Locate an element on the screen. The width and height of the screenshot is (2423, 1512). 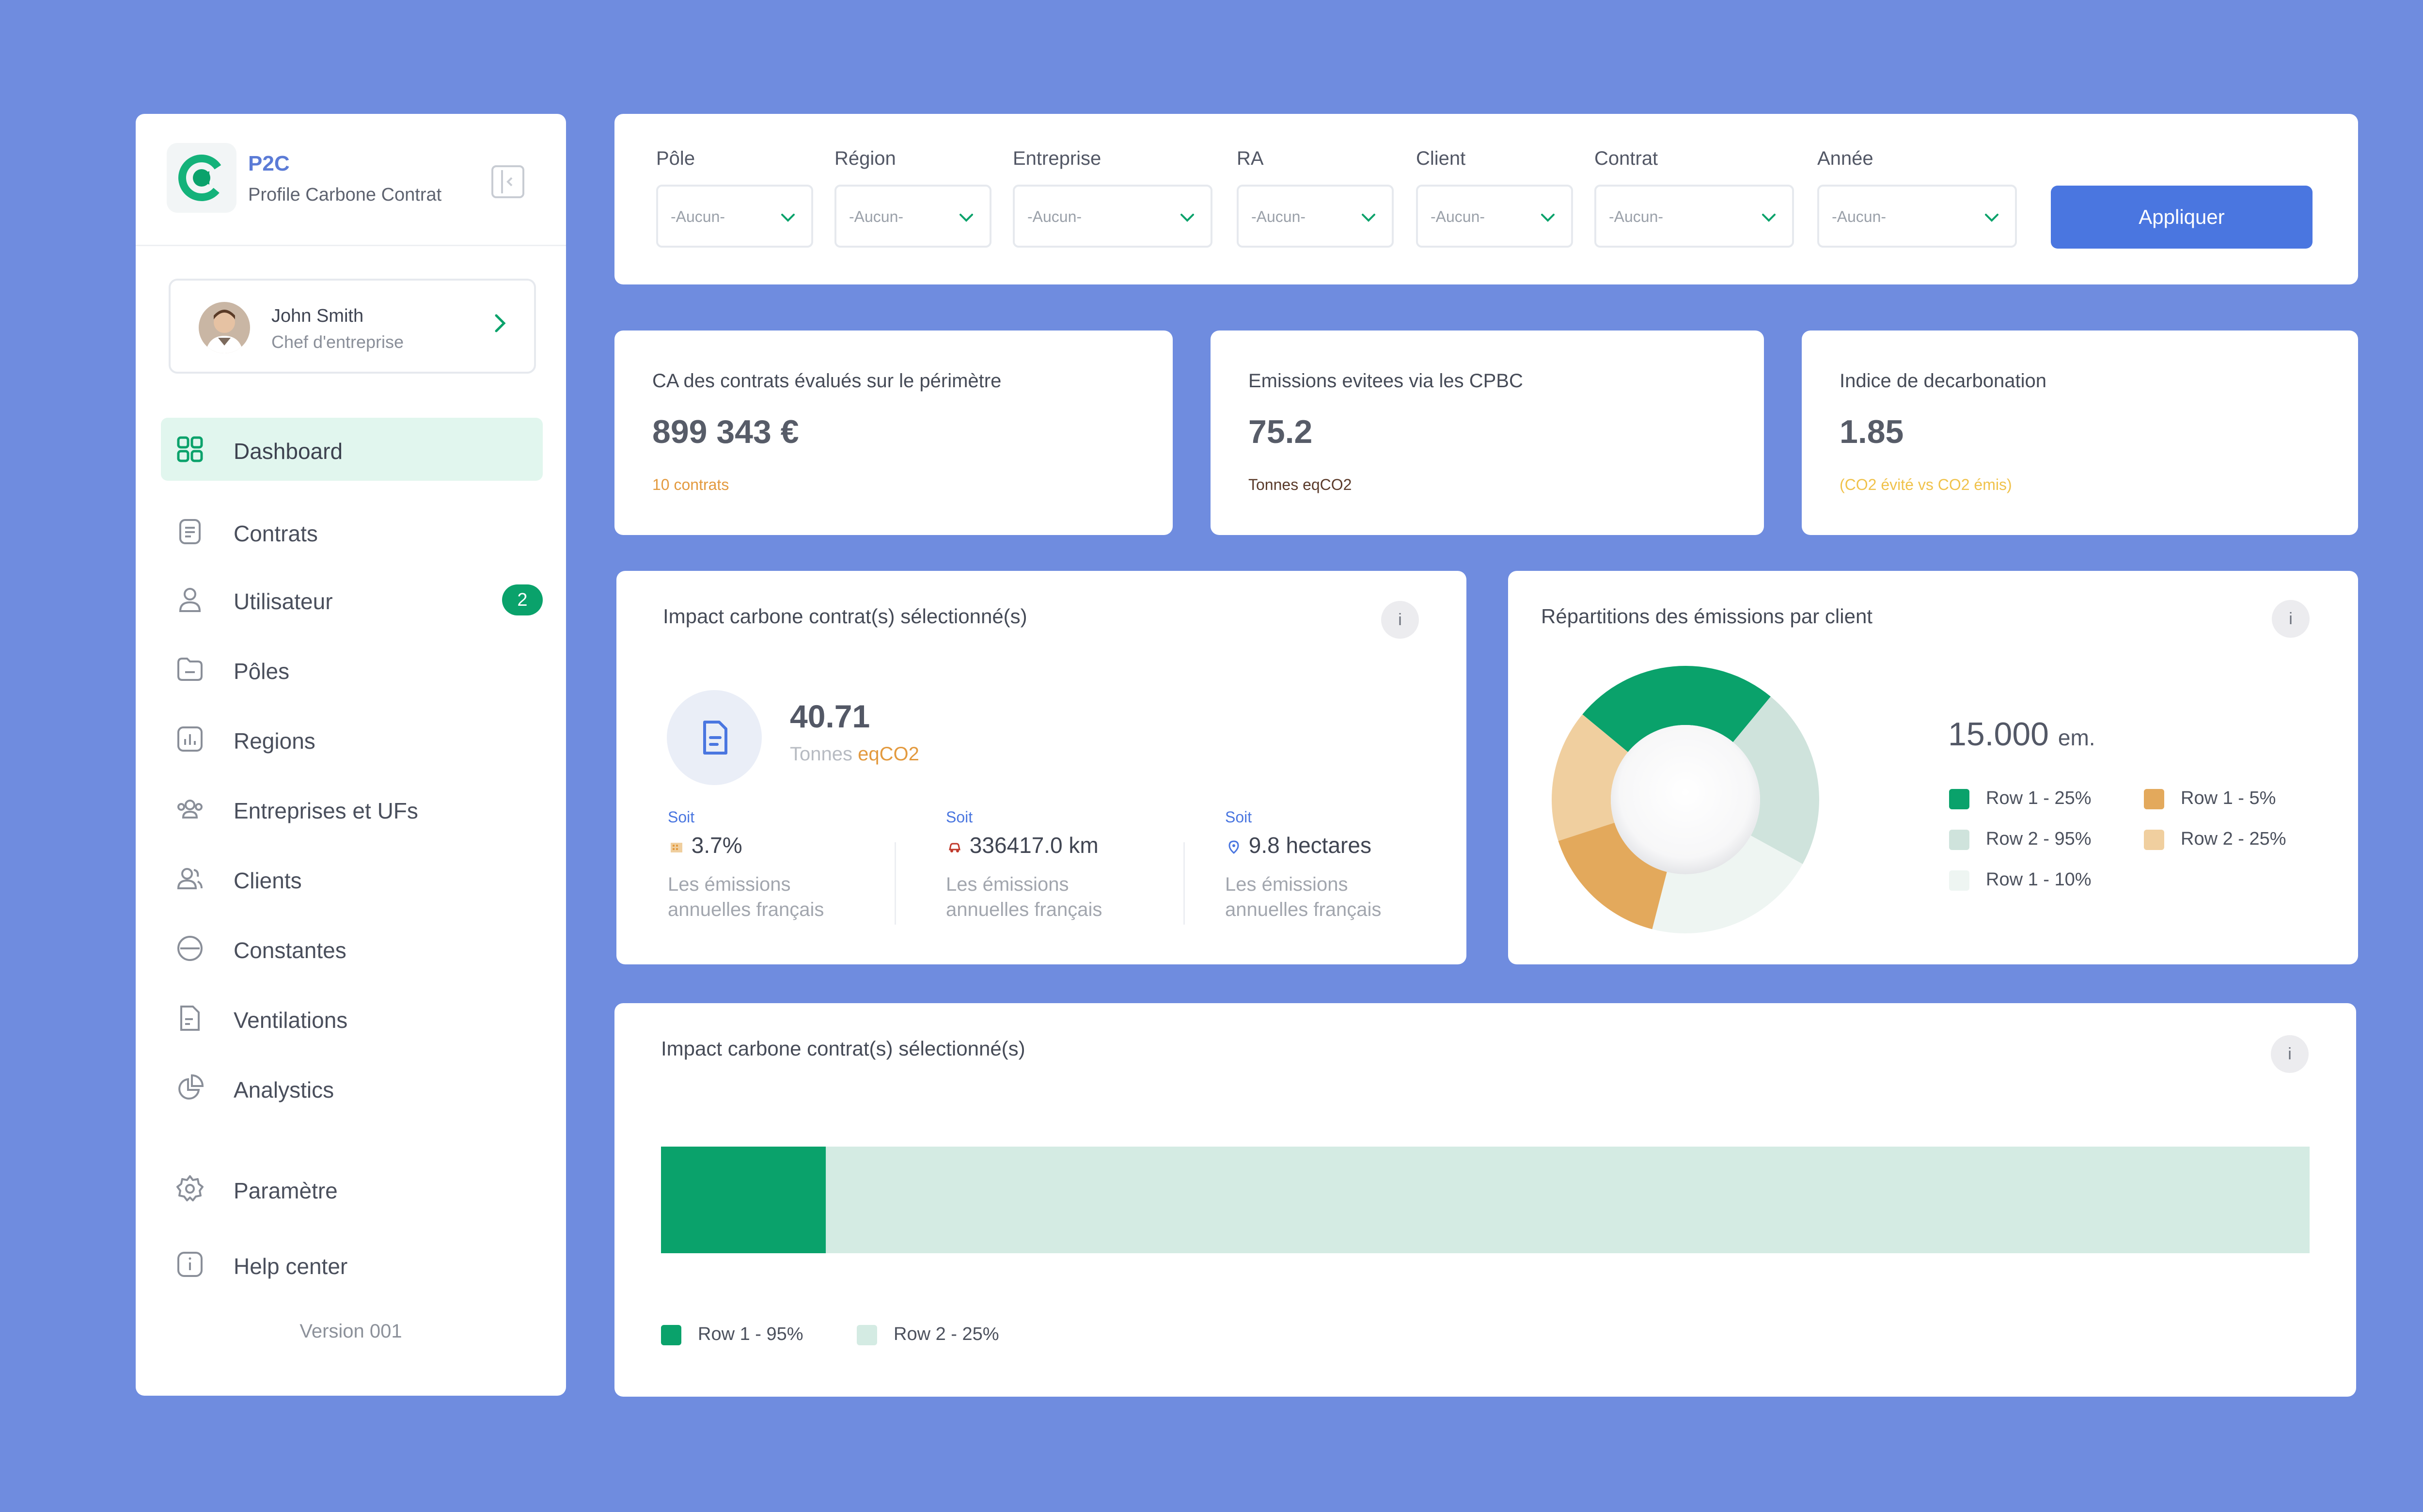
sidebar-item-label: Pôles is located at coordinates (262, 671).